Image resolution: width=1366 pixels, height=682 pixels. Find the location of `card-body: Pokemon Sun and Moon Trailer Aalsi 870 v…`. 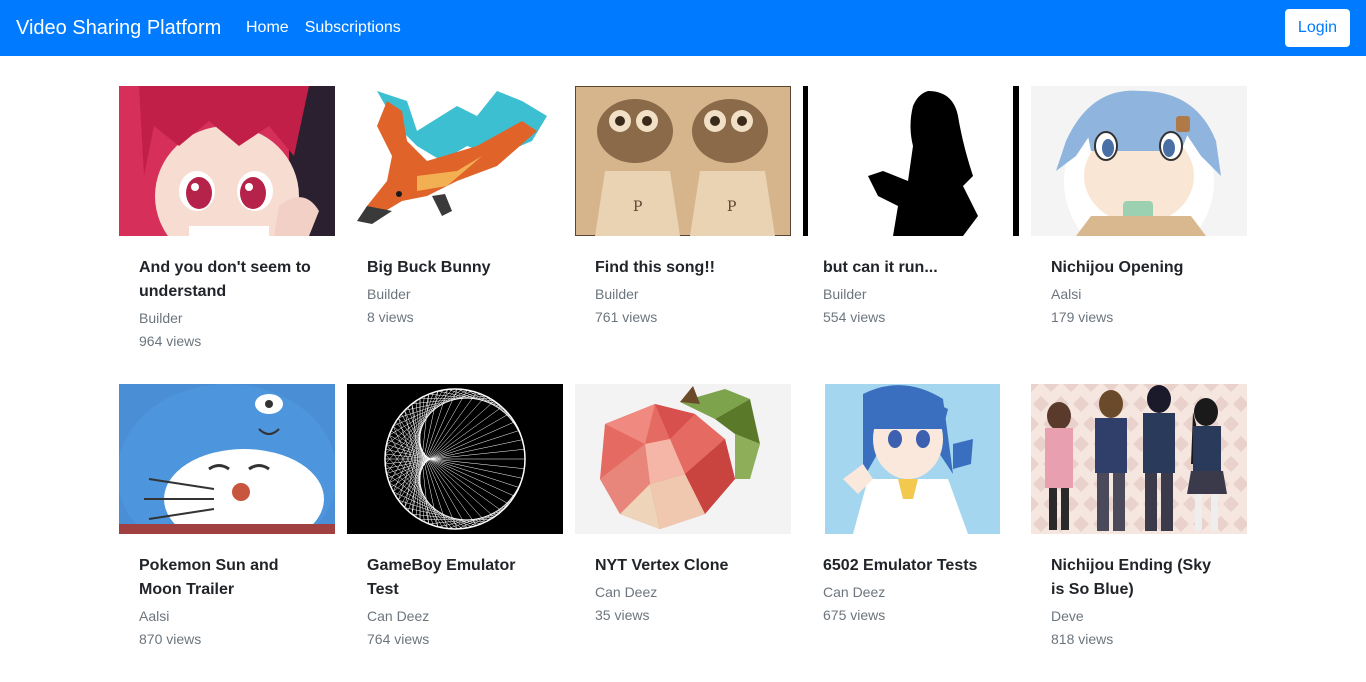

card-body: Pokemon Sun and Moon Trailer Aalsi 870 v… is located at coordinates (227, 592).